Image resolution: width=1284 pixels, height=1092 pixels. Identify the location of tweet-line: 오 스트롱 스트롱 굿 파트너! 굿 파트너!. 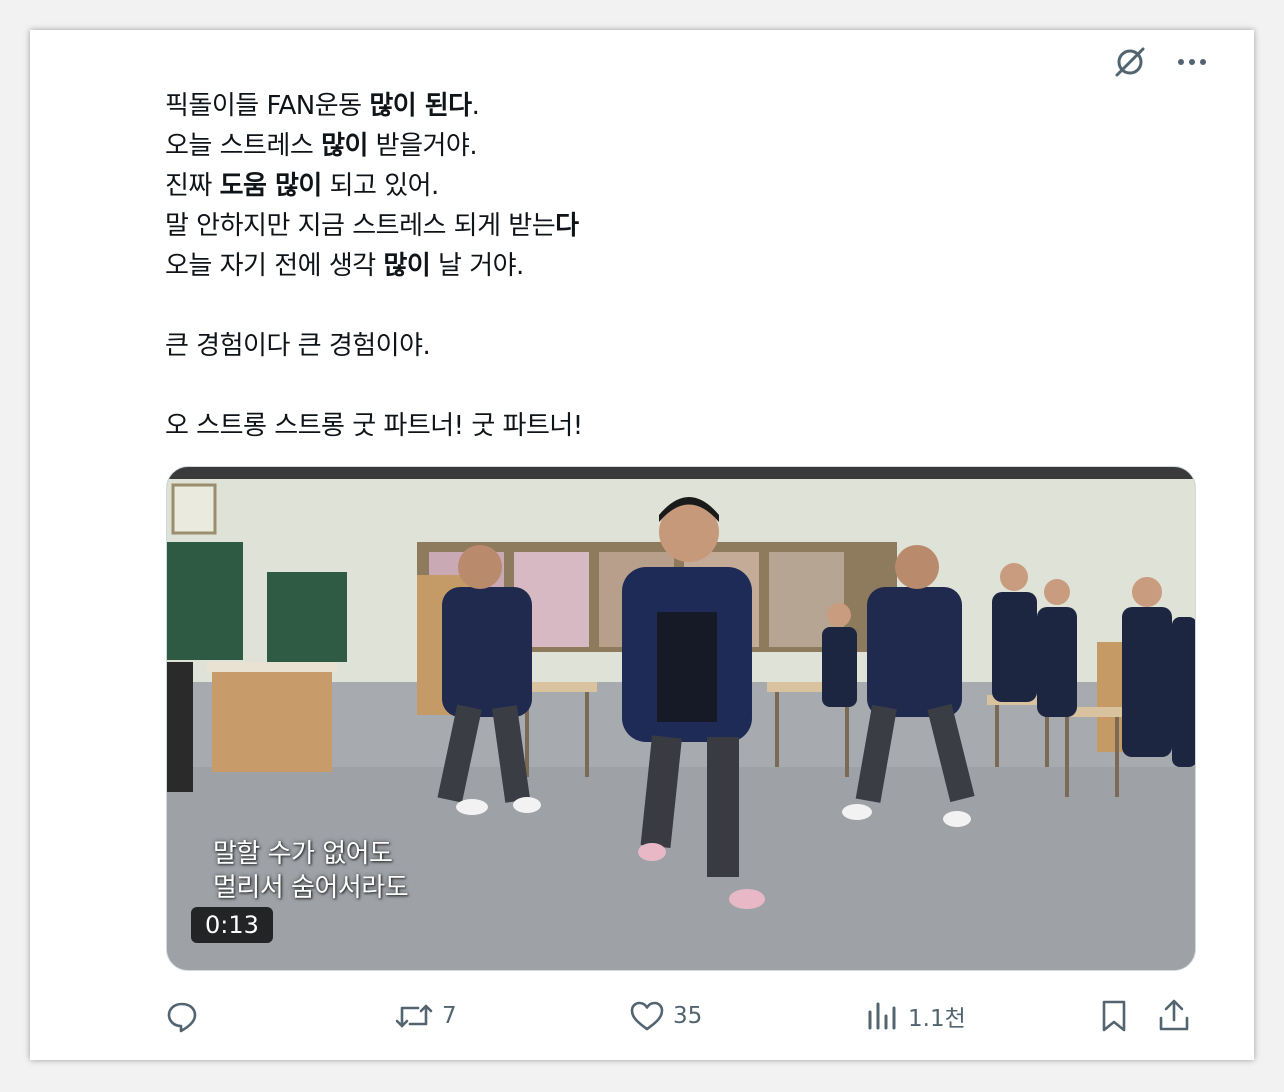
(615, 426).